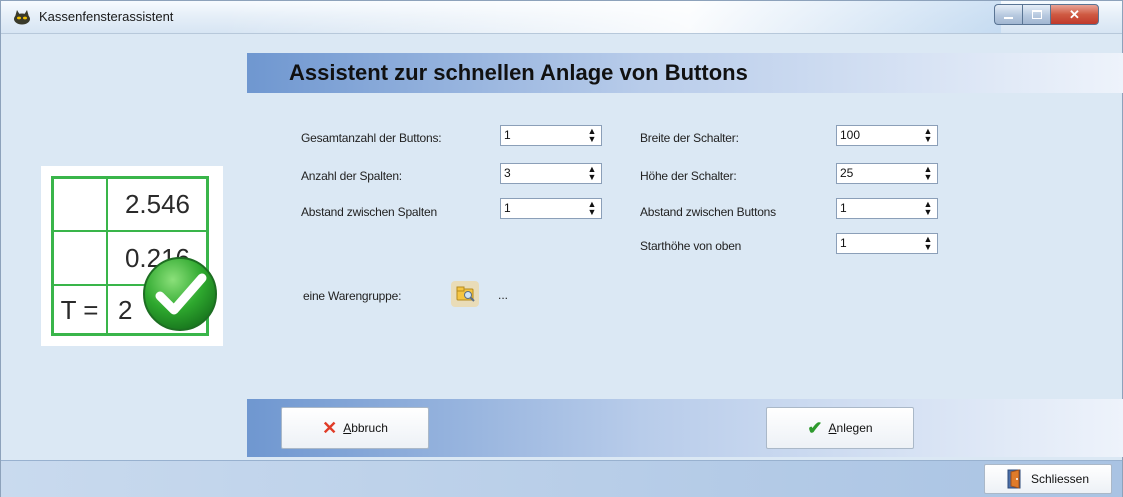 This screenshot has width=1123, height=497. I want to click on button-spacing-label: Abstand zwischen Buttons, so click(708, 212).